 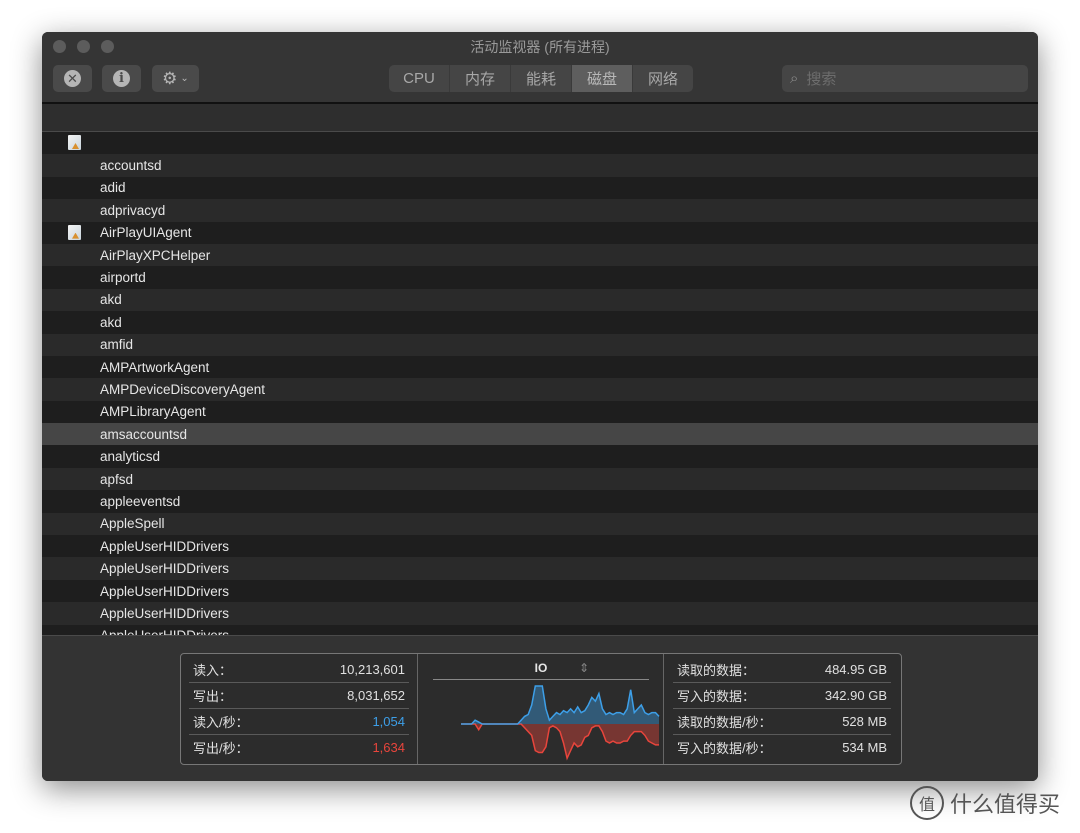 What do you see at coordinates (144, 434) in the screenshot?
I see `process-name: amsaccountsd` at bounding box center [144, 434].